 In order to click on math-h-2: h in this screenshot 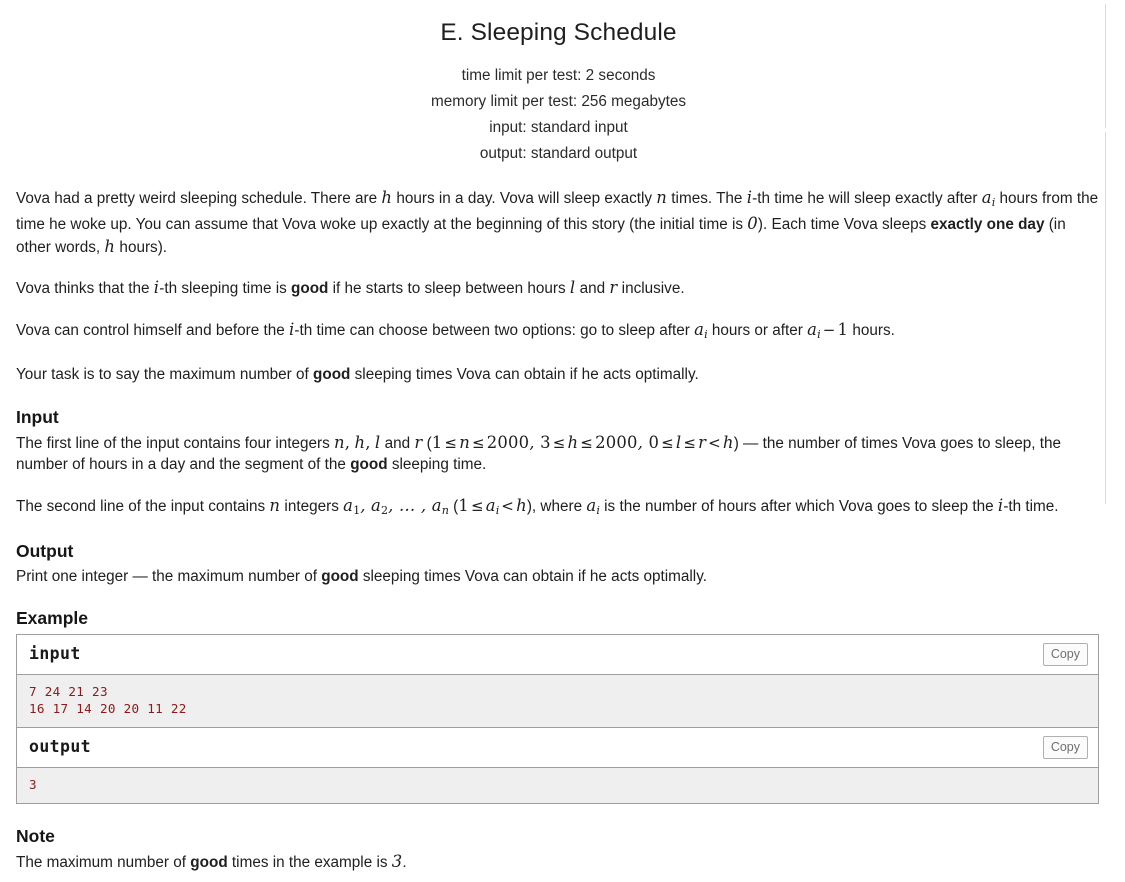, I will do `click(110, 246)`.